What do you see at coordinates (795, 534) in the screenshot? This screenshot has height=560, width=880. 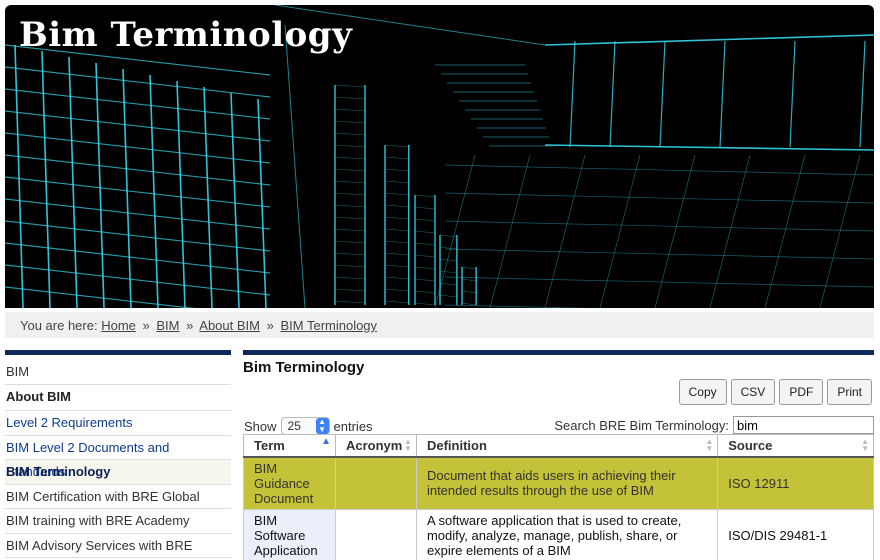 I see `cell-source: ISO/DIS 29481-1` at bounding box center [795, 534].